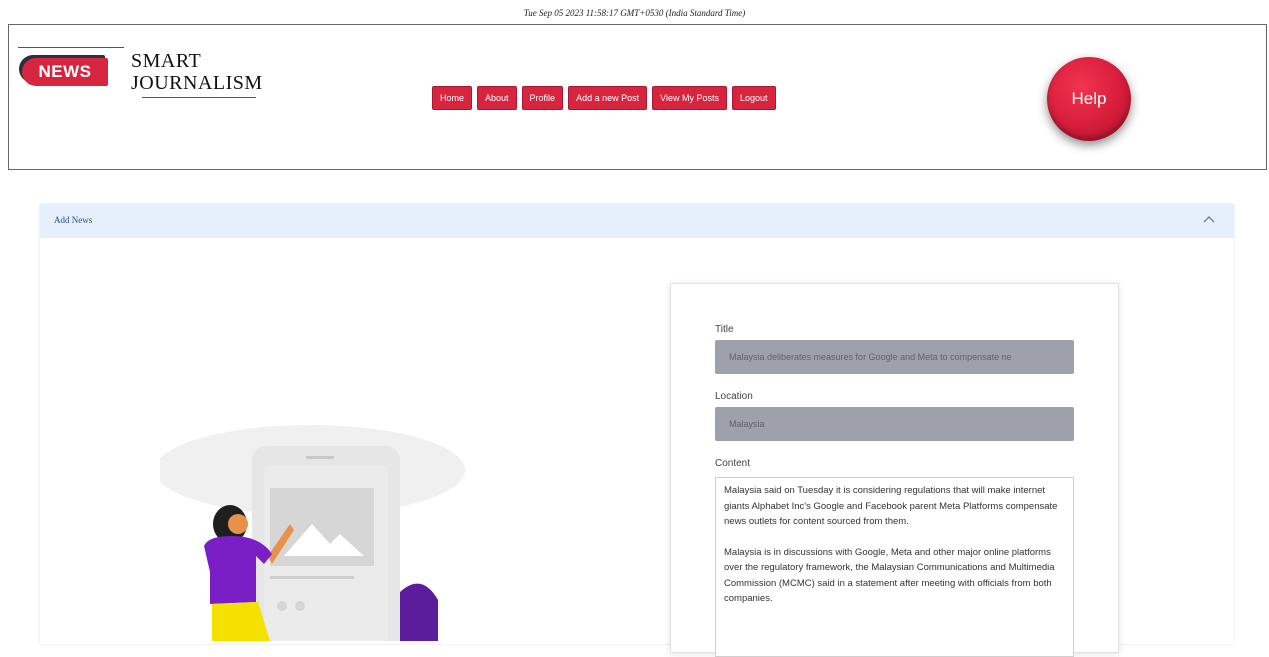 The image size is (1269, 657). What do you see at coordinates (497, 98) in the screenshot?
I see `nav-about-button: About` at bounding box center [497, 98].